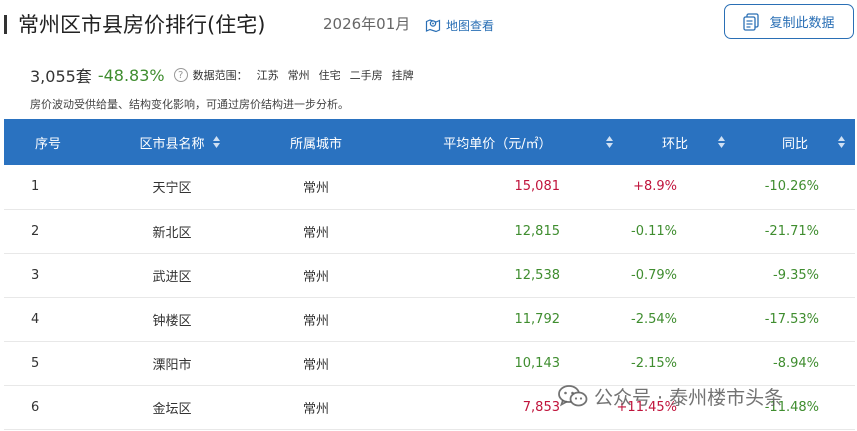 The height and width of the screenshot is (431, 857). Describe the element at coordinates (791, 187) in the screenshot. I see `cell-yoy: -10.26%` at that location.